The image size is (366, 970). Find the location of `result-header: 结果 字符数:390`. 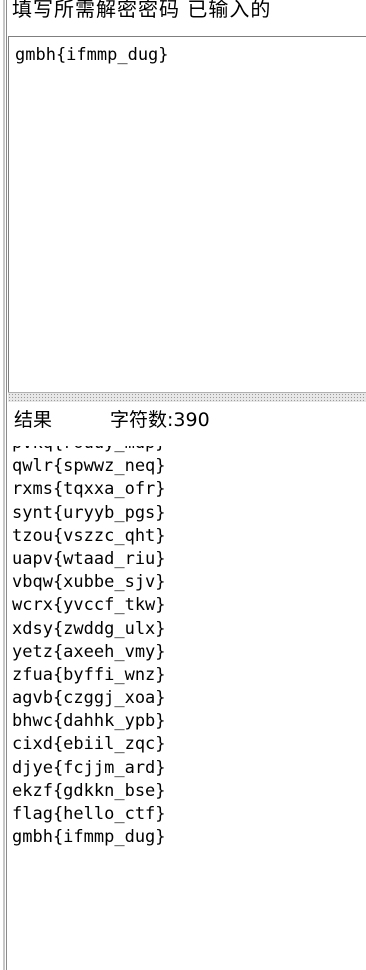

result-header: 结果 字符数:390 is located at coordinates (187, 420).